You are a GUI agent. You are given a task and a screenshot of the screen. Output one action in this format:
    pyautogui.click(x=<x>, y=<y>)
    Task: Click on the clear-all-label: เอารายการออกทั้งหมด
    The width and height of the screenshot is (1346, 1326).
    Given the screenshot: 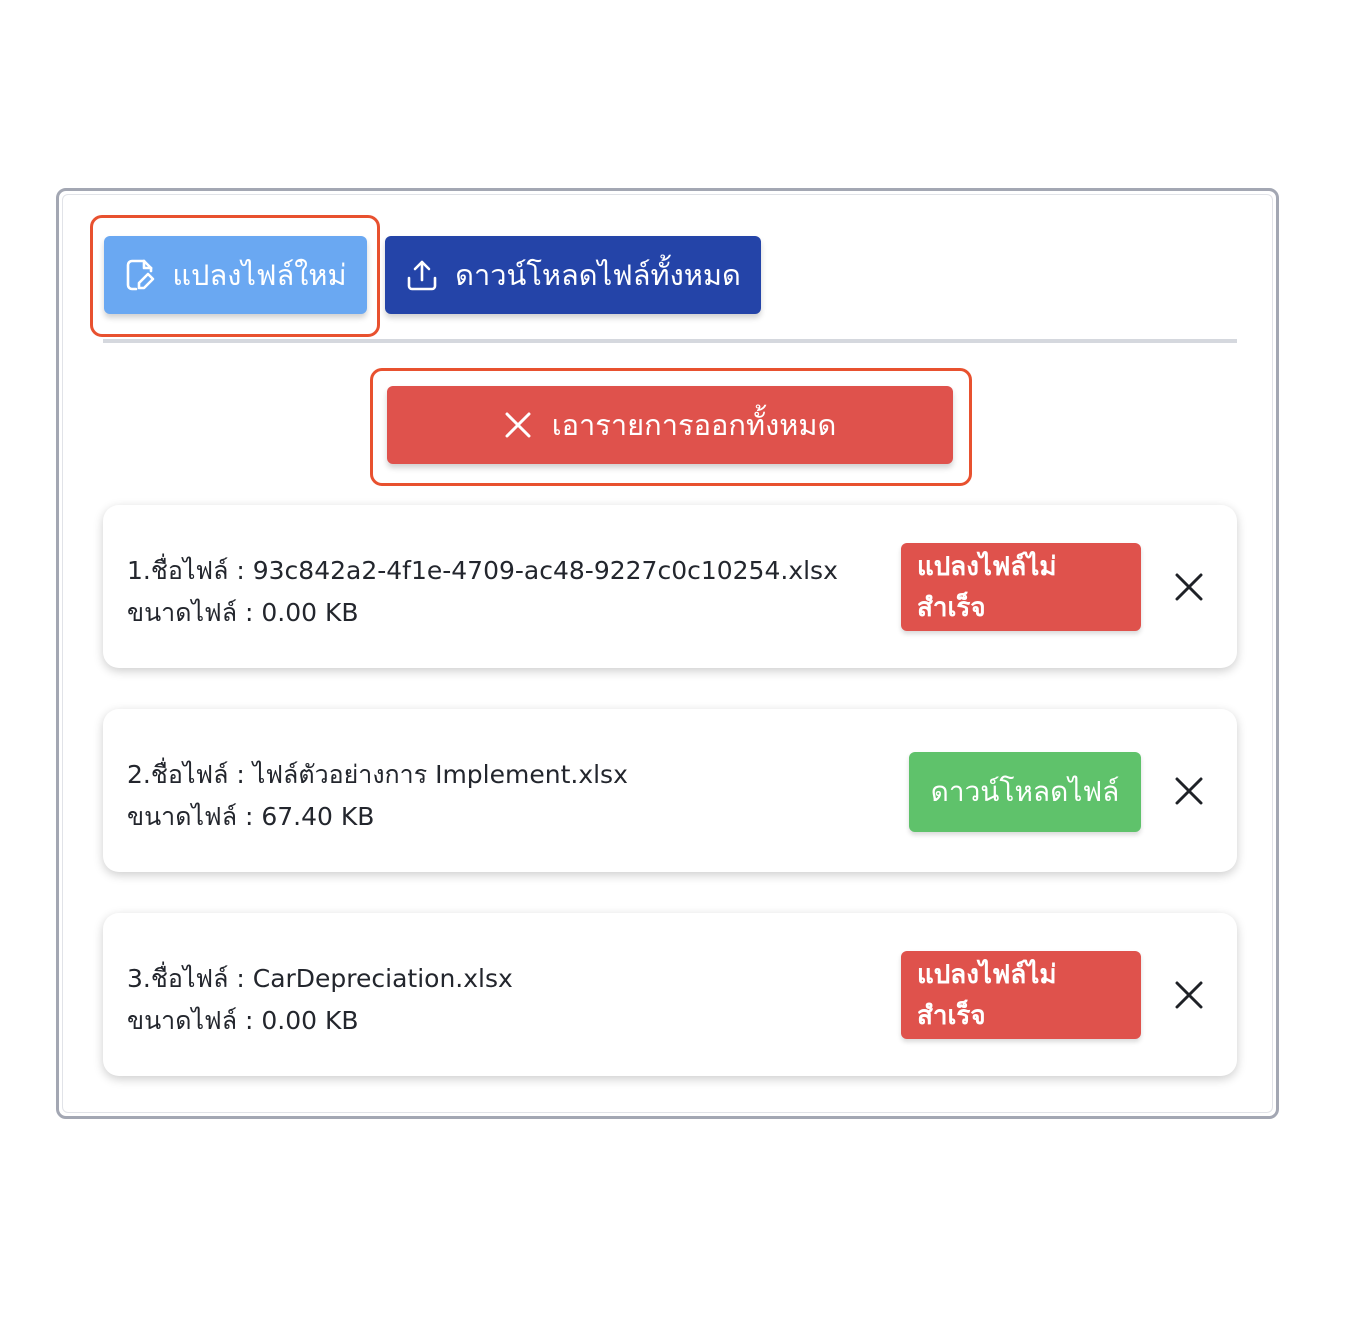 What is the action you would take?
    pyautogui.click(x=694, y=425)
    